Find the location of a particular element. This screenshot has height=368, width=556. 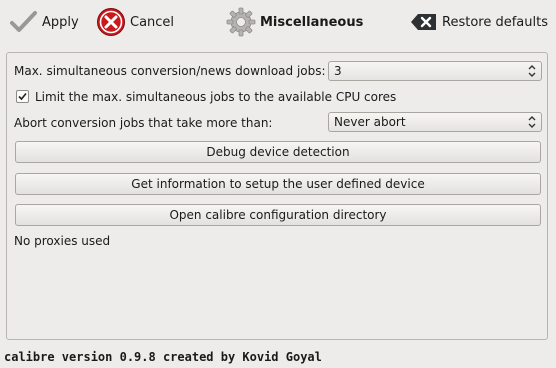

section-label: Miscellaneous is located at coordinates (312, 22).